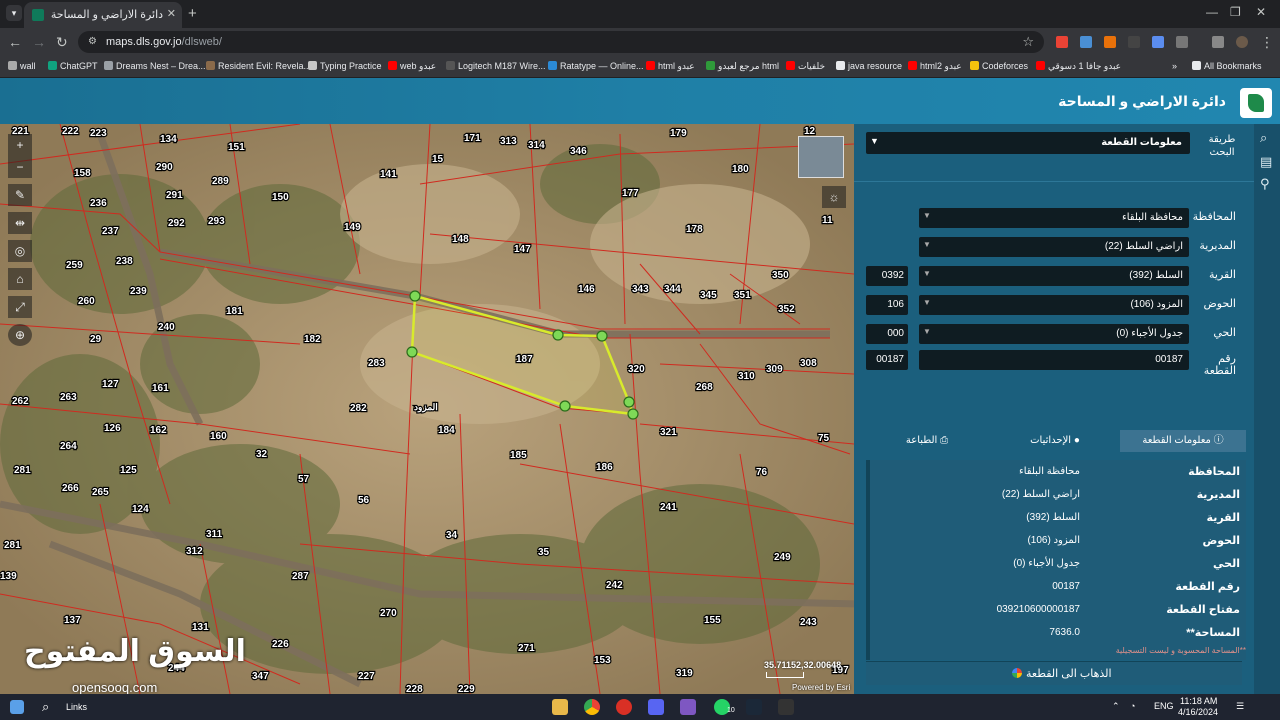 The width and height of the screenshot is (1280, 720). What do you see at coordinates (1267, 42) in the screenshot?
I see `menu-icon: ⋮` at bounding box center [1267, 42].